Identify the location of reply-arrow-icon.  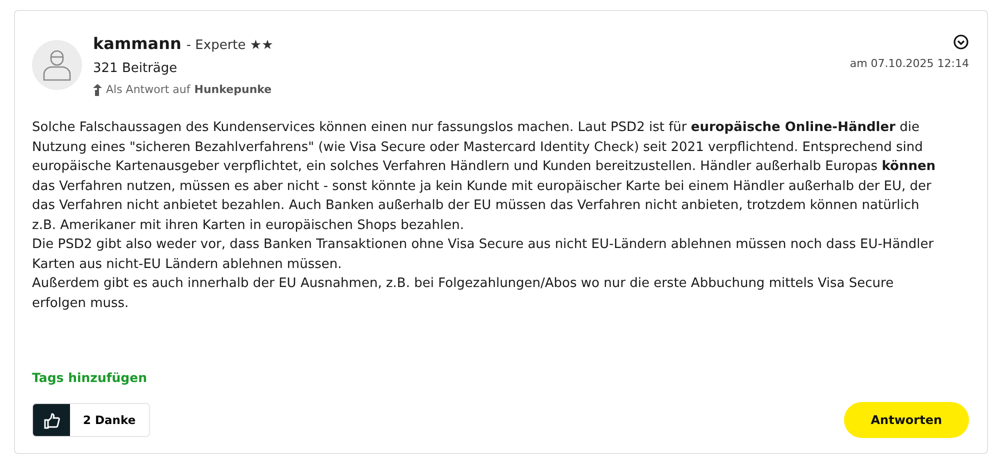
(97, 90).